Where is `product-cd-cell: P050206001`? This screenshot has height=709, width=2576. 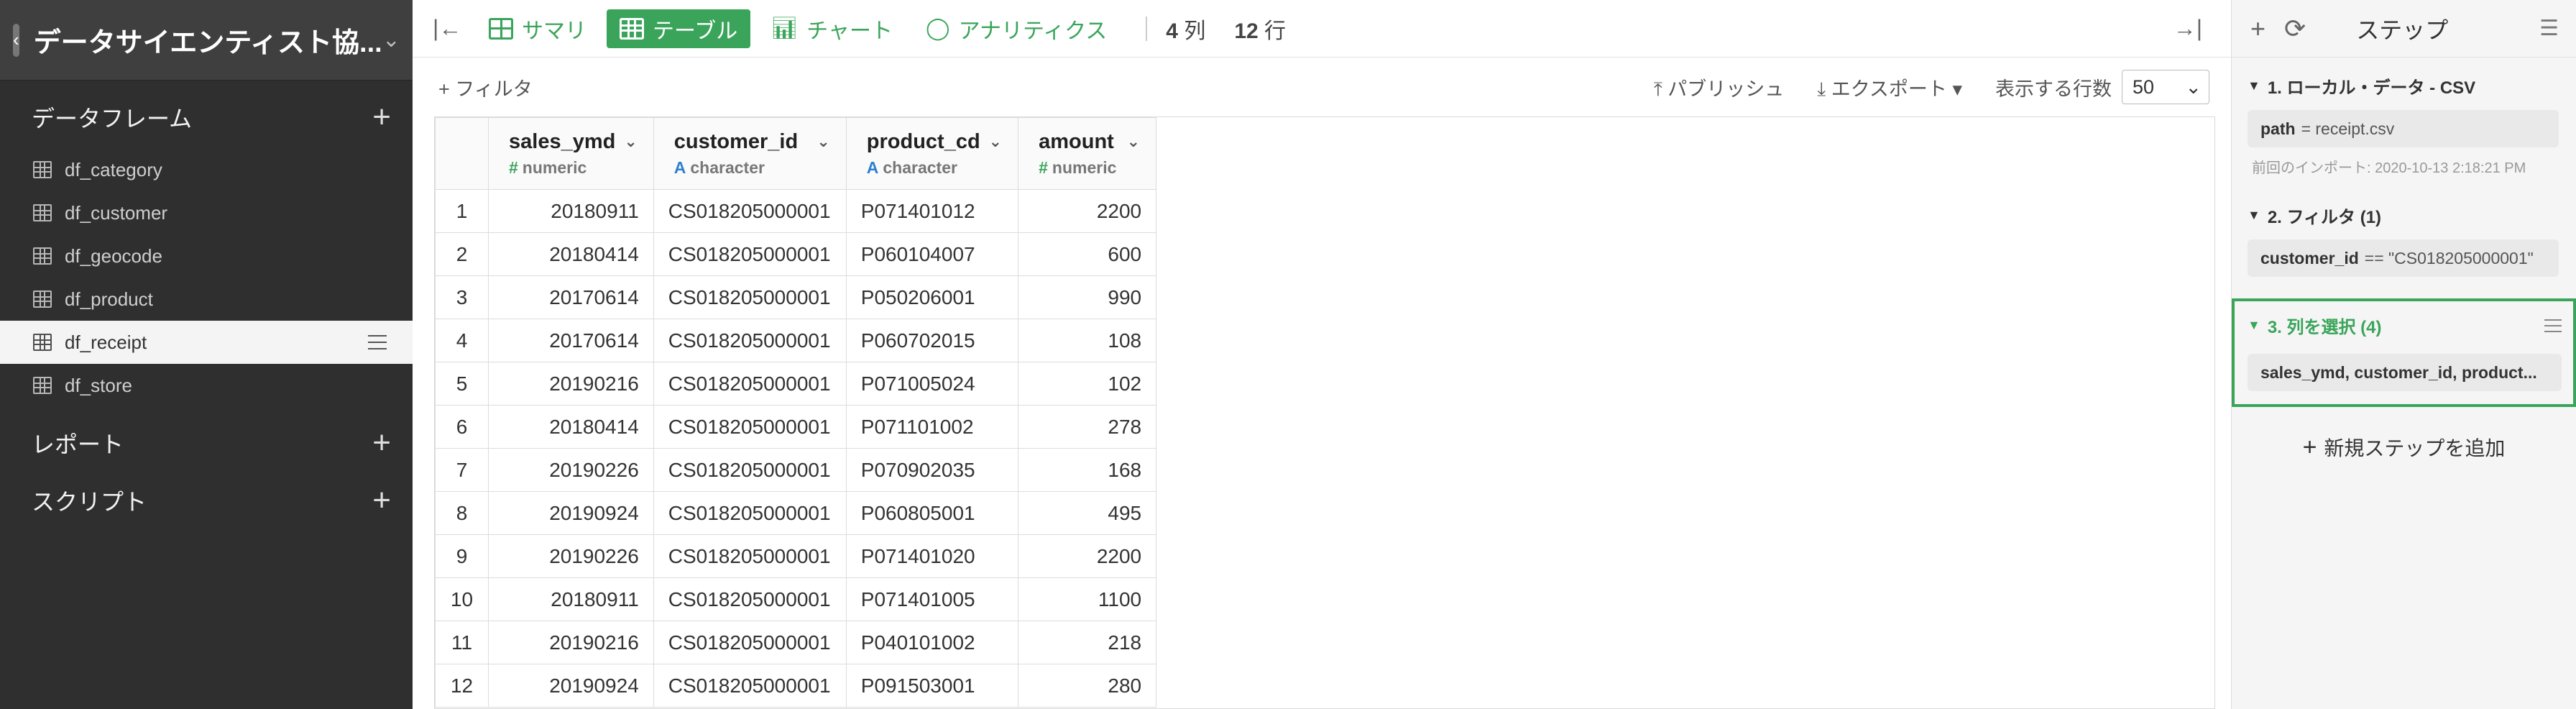
product-cd-cell: P050206001 is located at coordinates (932, 297).